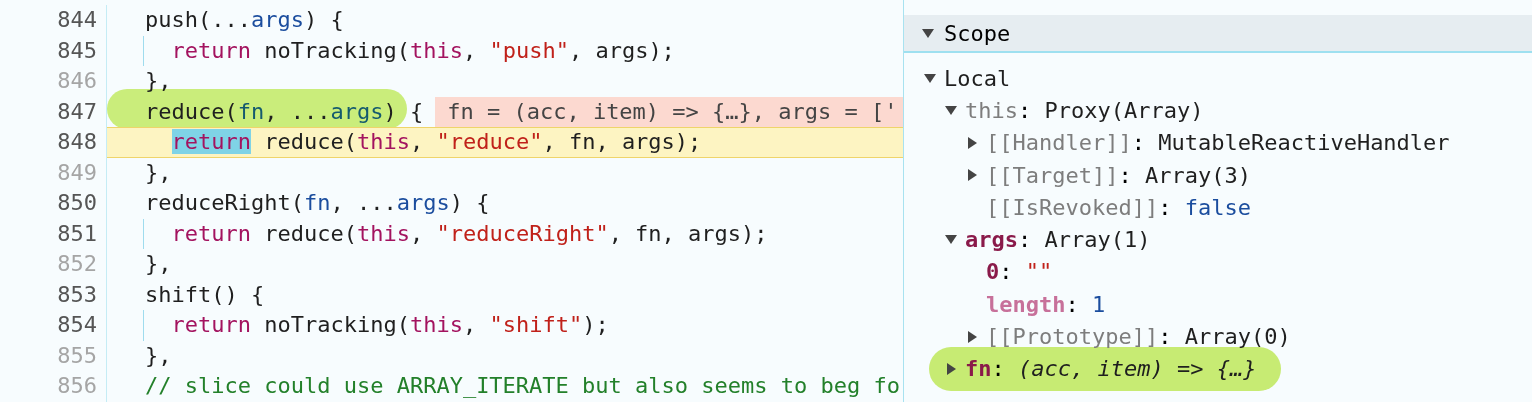 Image resolution: width=1532 pixels, height=402 pixels. What do you see at coordinates (53, 111) in the screenshot?
I see `line-number: 847` at bounding box center [53, 111].